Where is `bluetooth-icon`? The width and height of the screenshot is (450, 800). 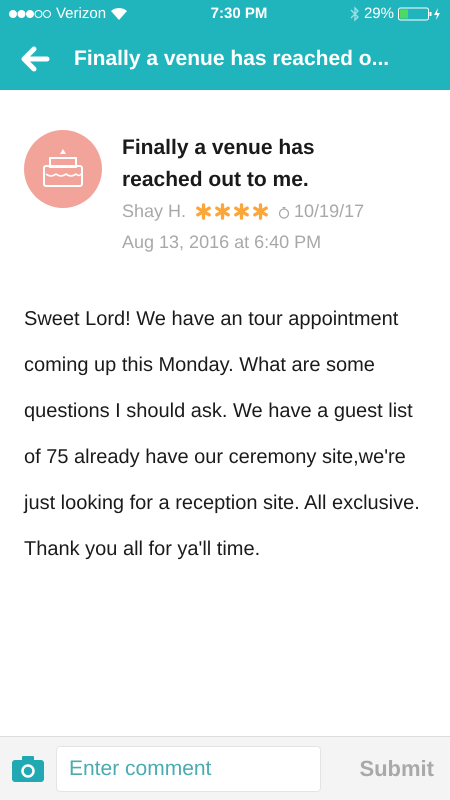 bluetooth-icon is located at coordinates (355, 14).